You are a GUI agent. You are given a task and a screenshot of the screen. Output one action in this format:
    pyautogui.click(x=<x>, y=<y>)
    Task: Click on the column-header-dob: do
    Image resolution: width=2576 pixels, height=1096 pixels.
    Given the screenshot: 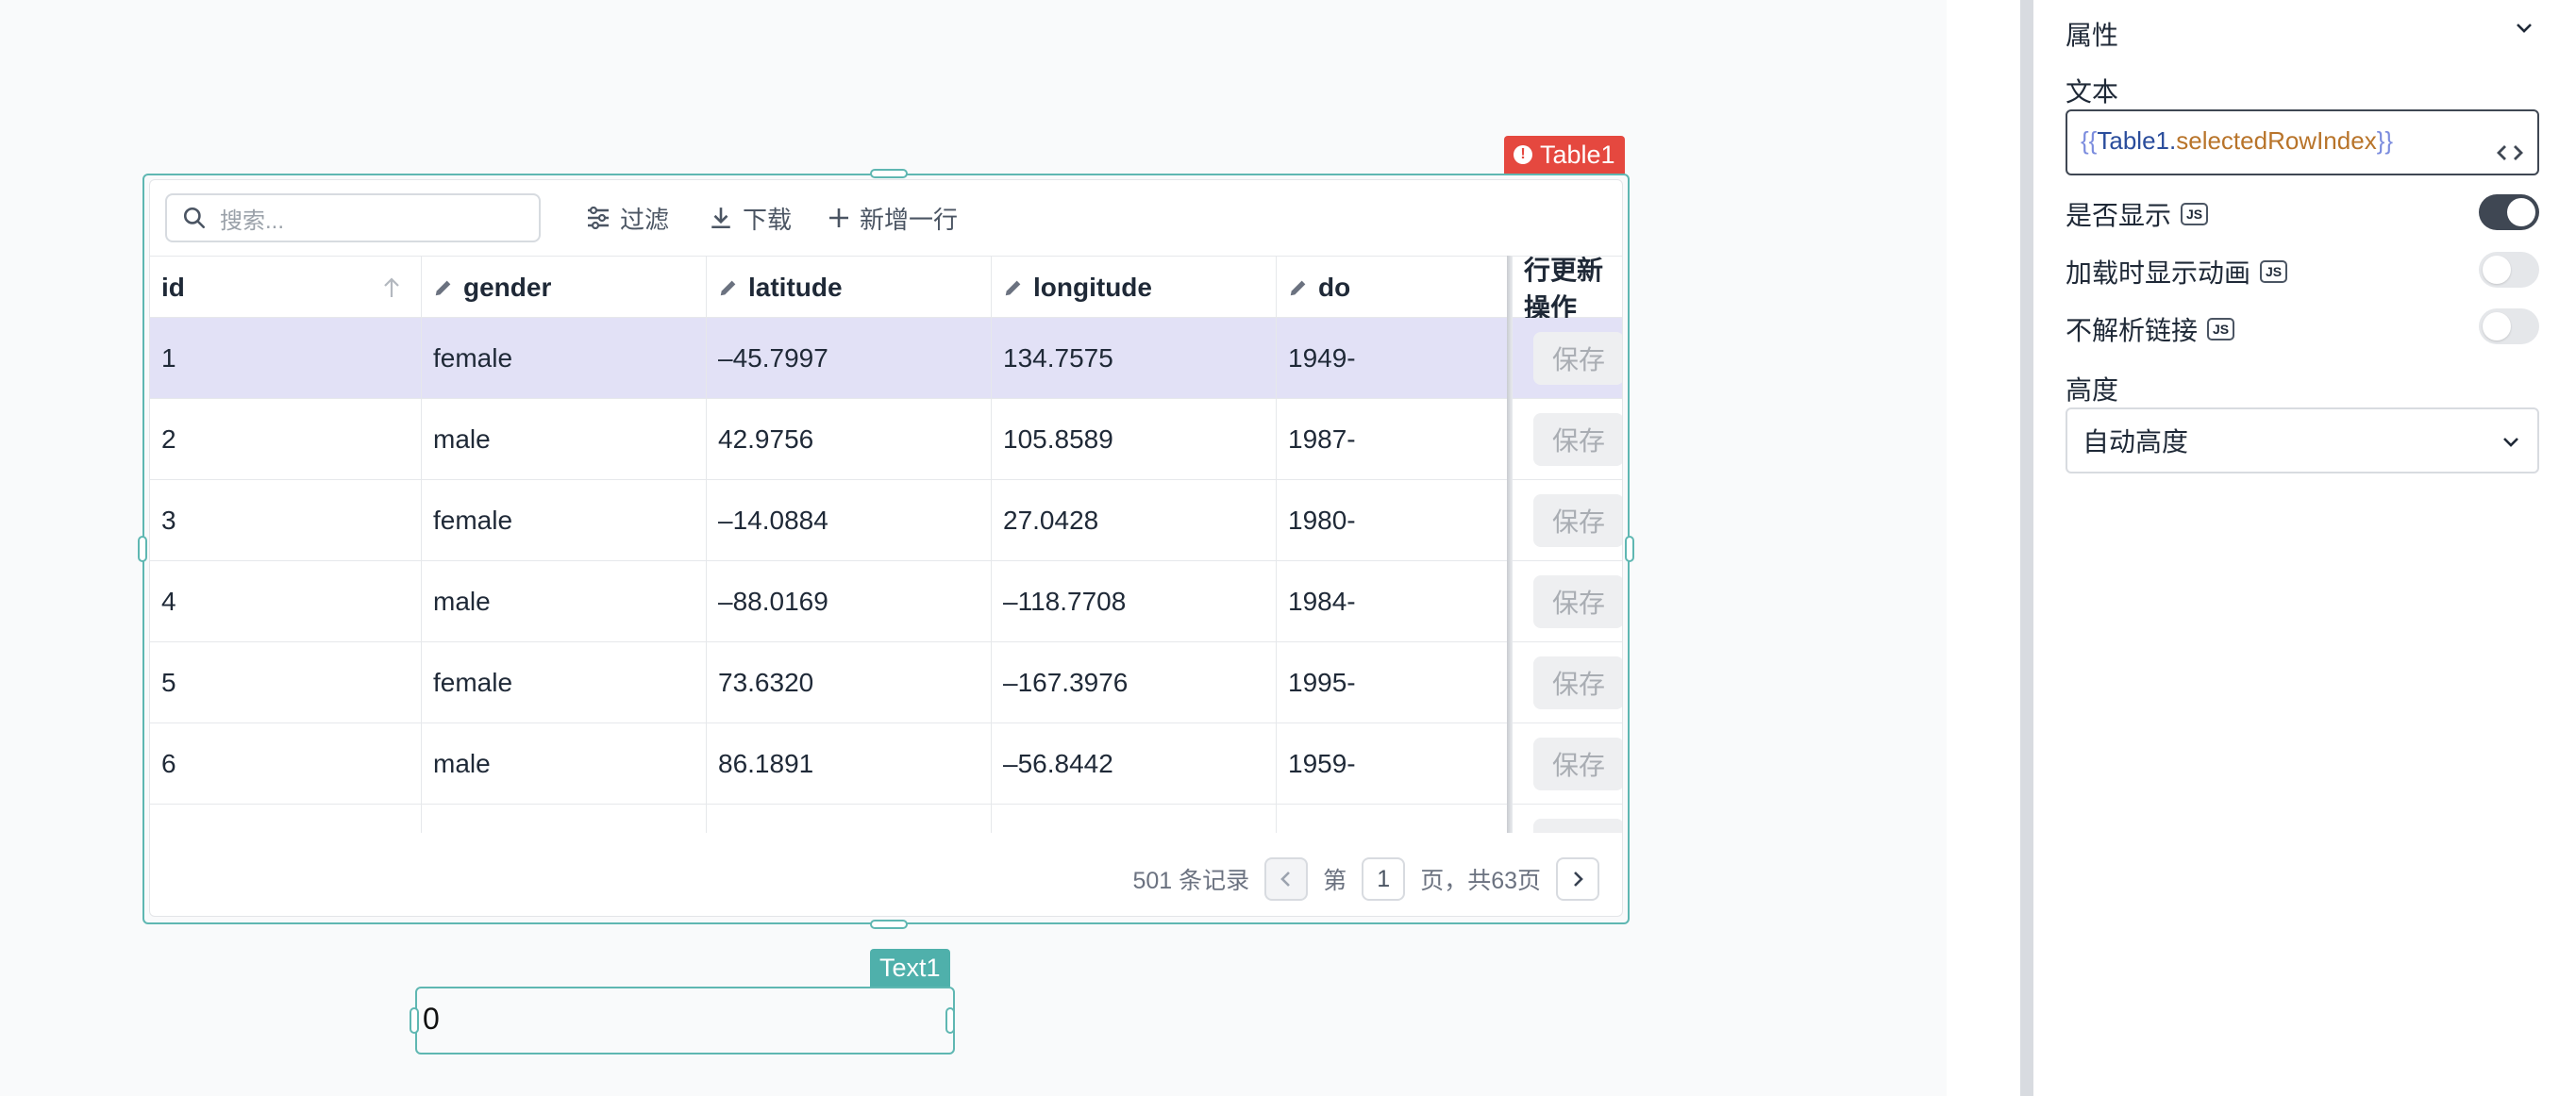 What is the action you would take?
    pyautogui.click(x=1395, y=288)
    